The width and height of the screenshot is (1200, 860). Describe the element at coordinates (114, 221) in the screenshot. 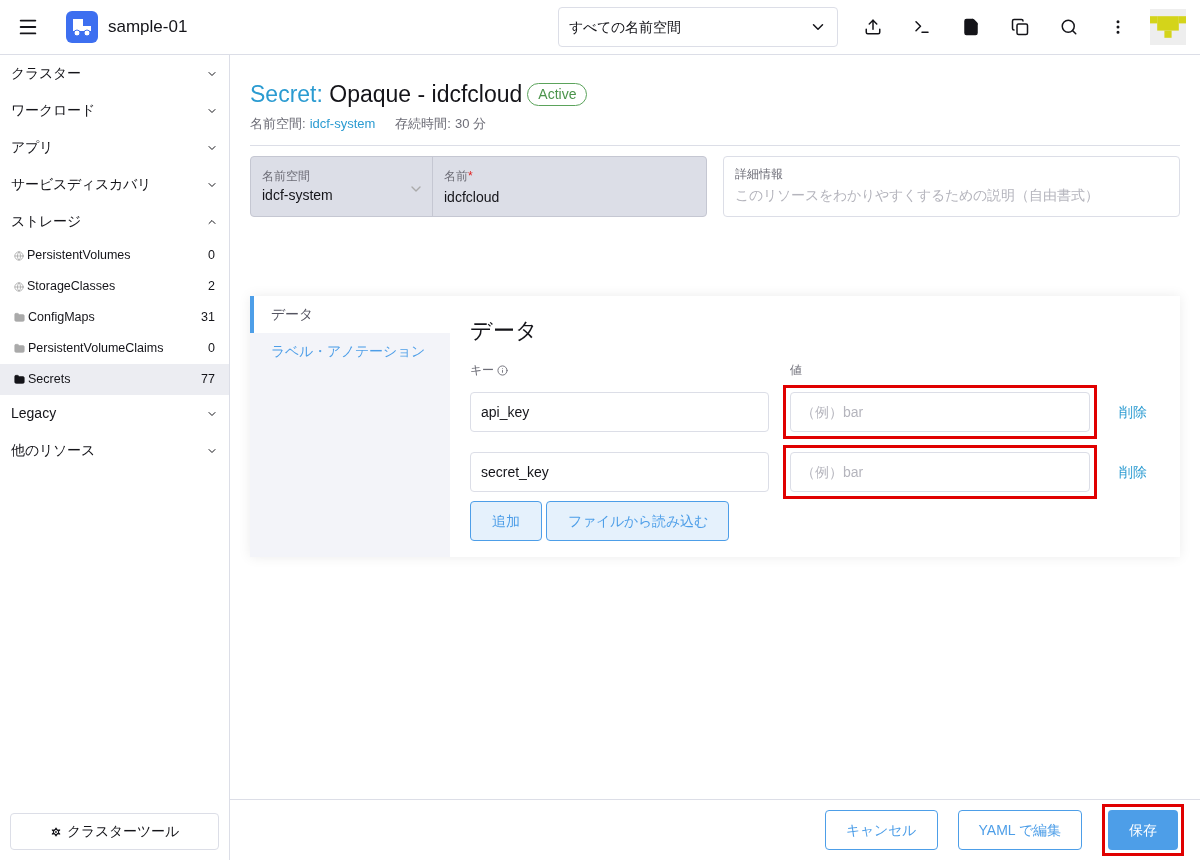

I see `sidebar-group: ストレージ` at that location.